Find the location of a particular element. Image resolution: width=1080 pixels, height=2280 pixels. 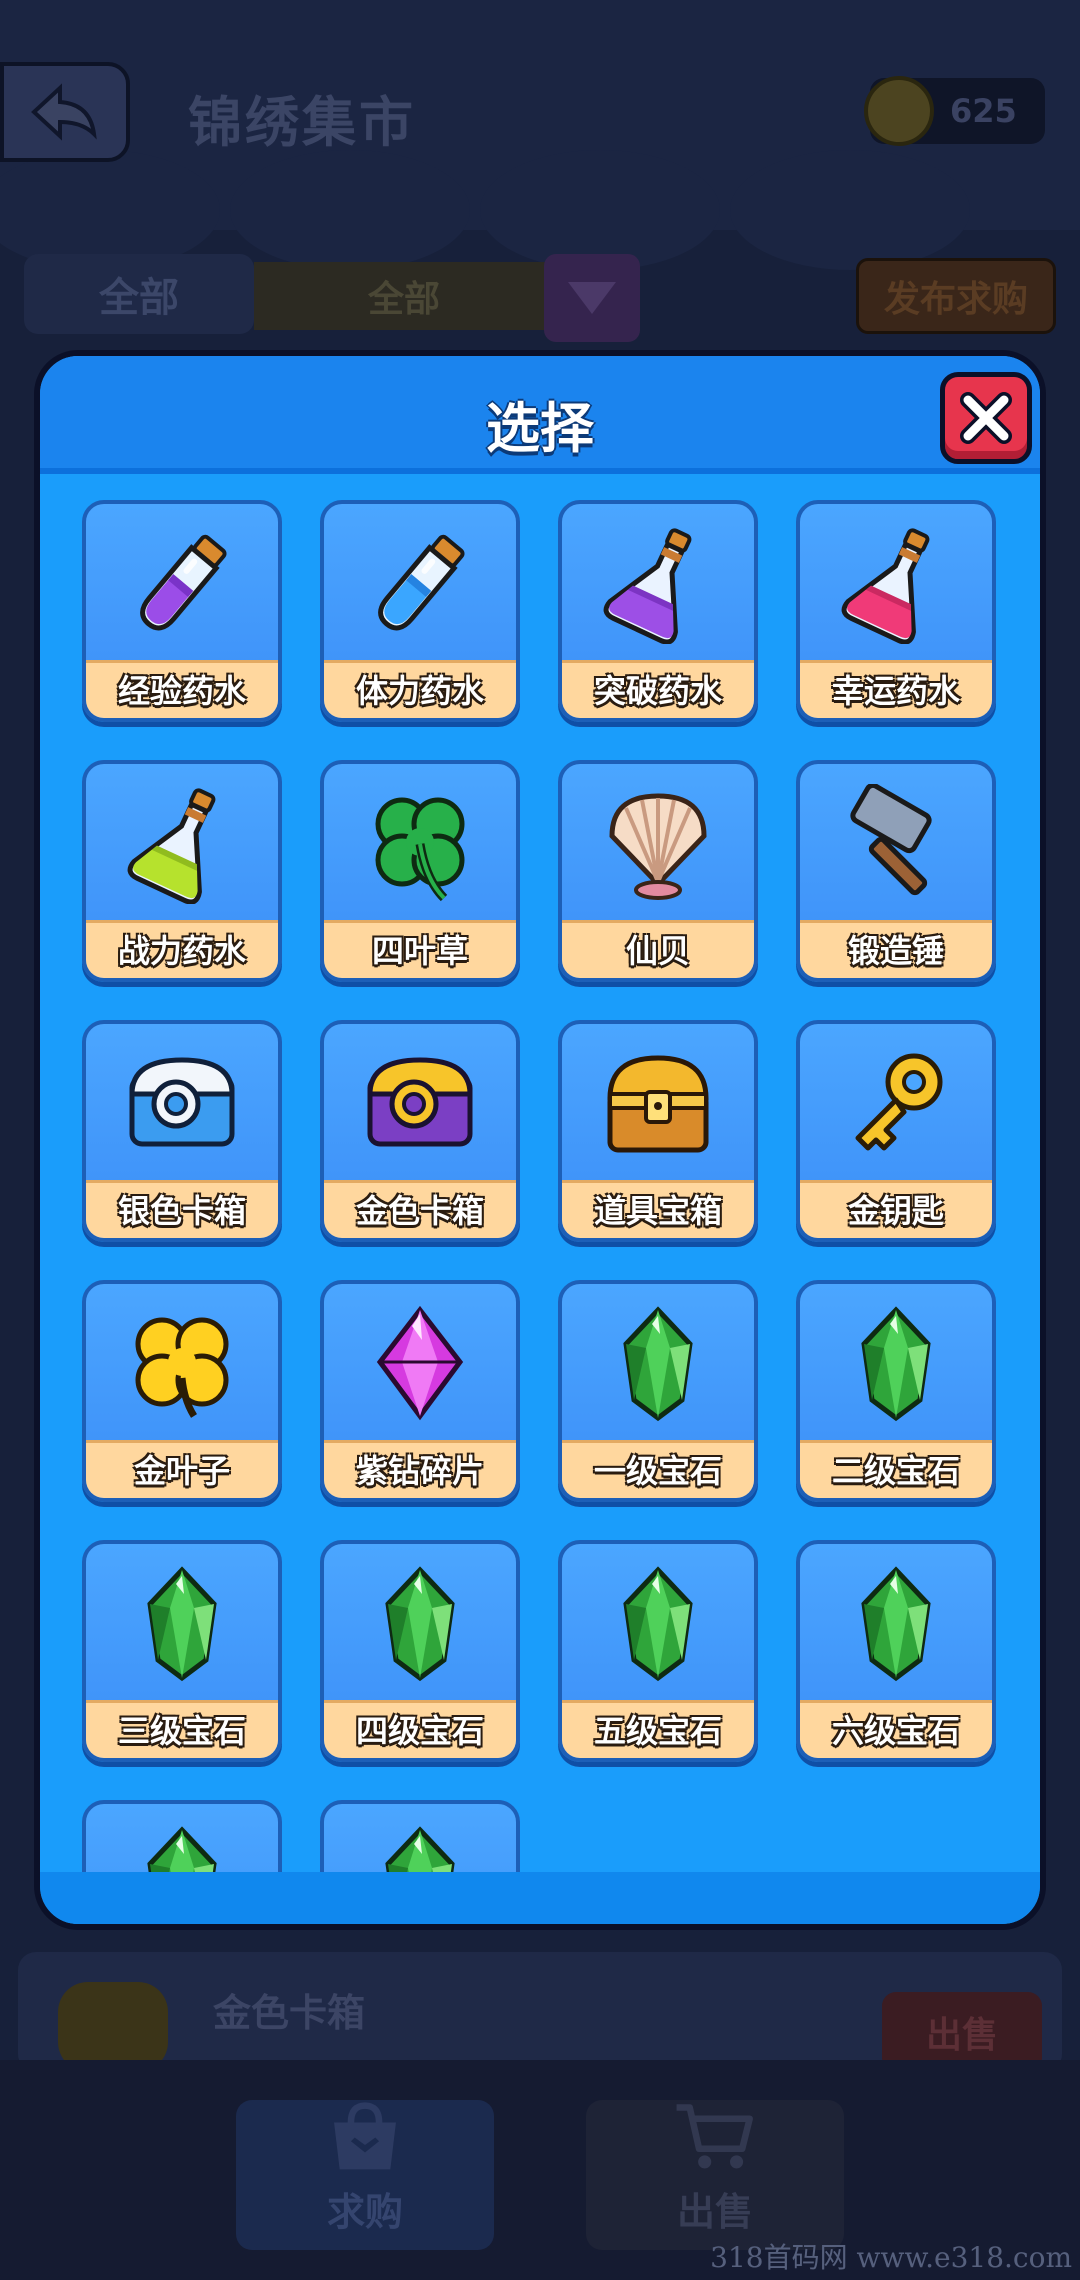

purple-flask-icon is located at coordinates (658, 584).